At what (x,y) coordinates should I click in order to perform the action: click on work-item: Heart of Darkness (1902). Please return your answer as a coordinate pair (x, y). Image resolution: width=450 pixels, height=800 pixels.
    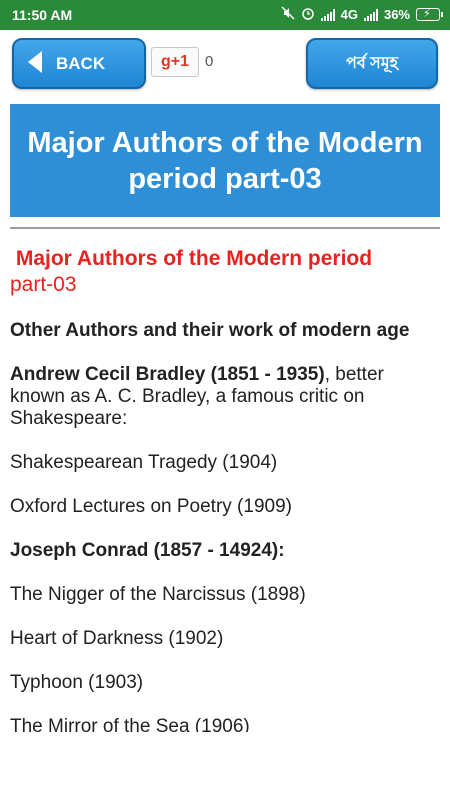
    Looking at the image, I should click on (117, 638).